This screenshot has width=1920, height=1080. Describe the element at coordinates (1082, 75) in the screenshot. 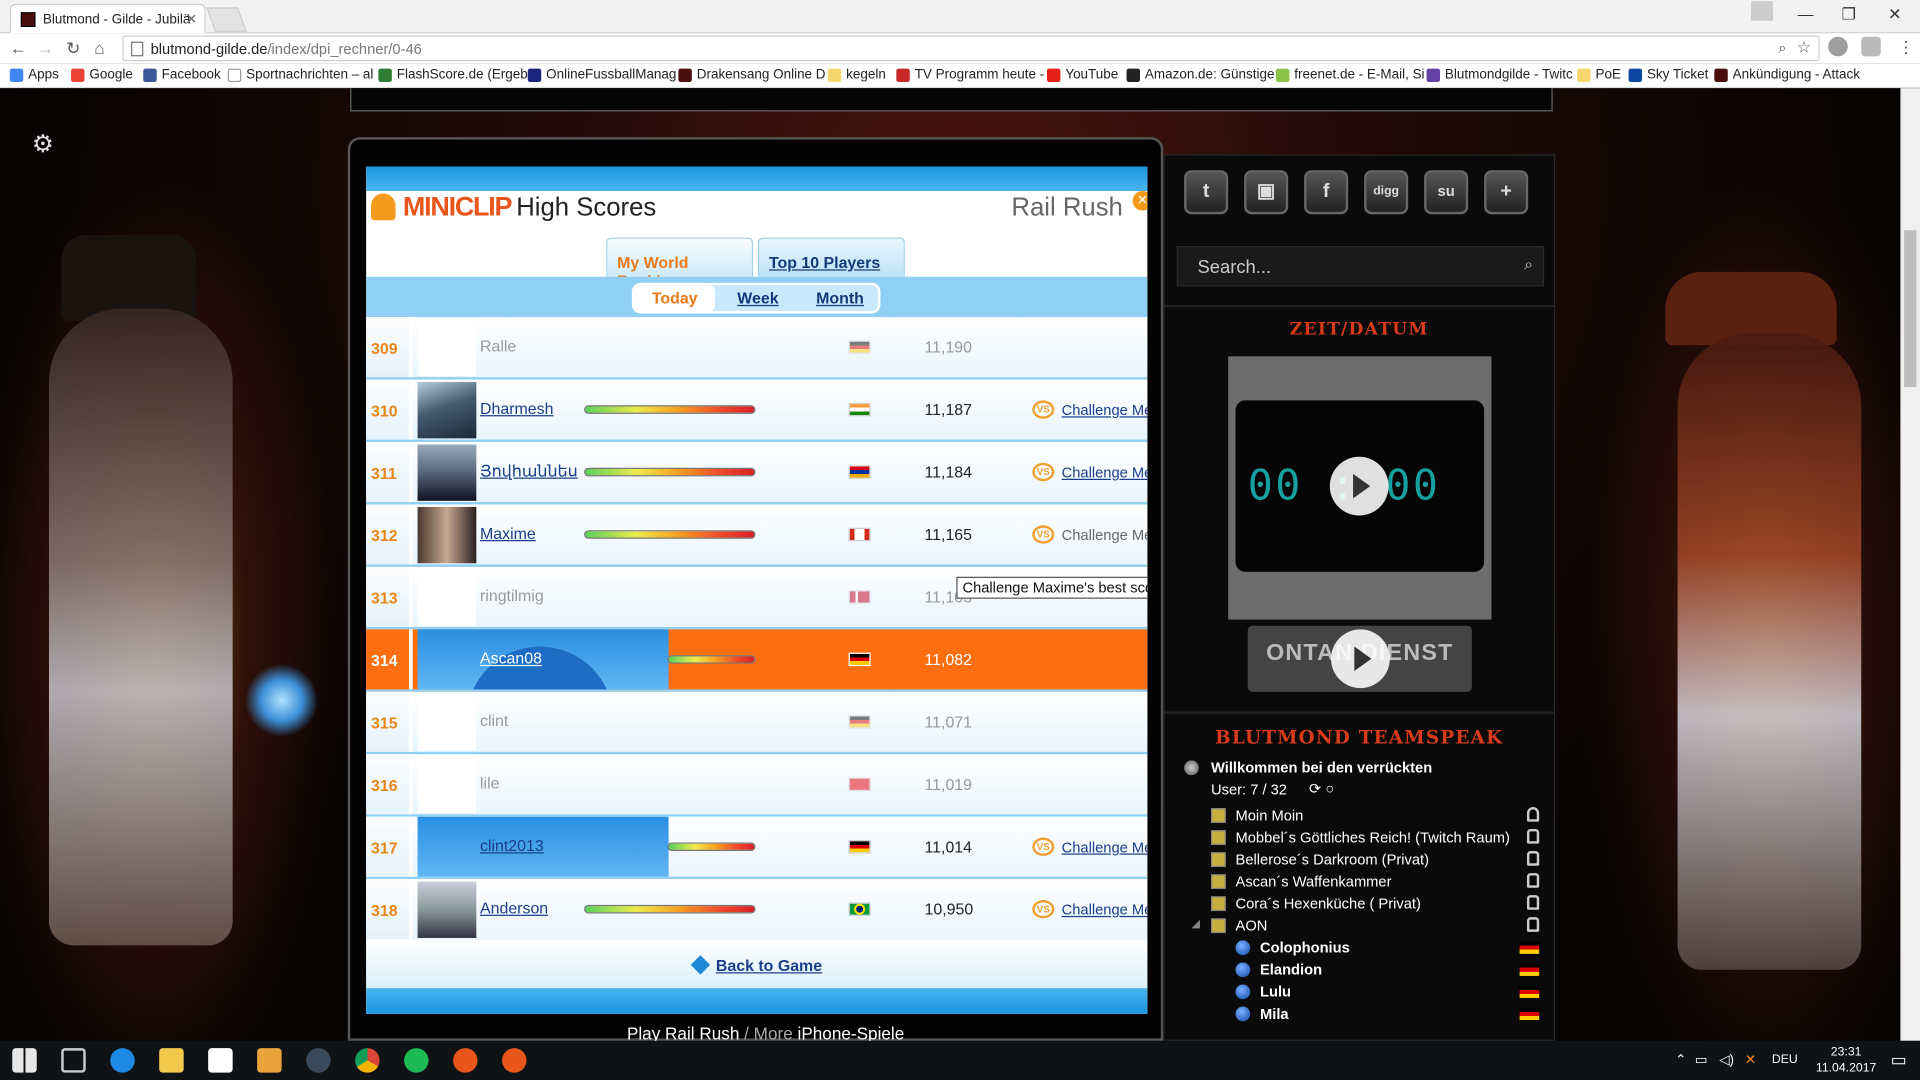

I see `bookmark-youtube: YouTube` at that location.